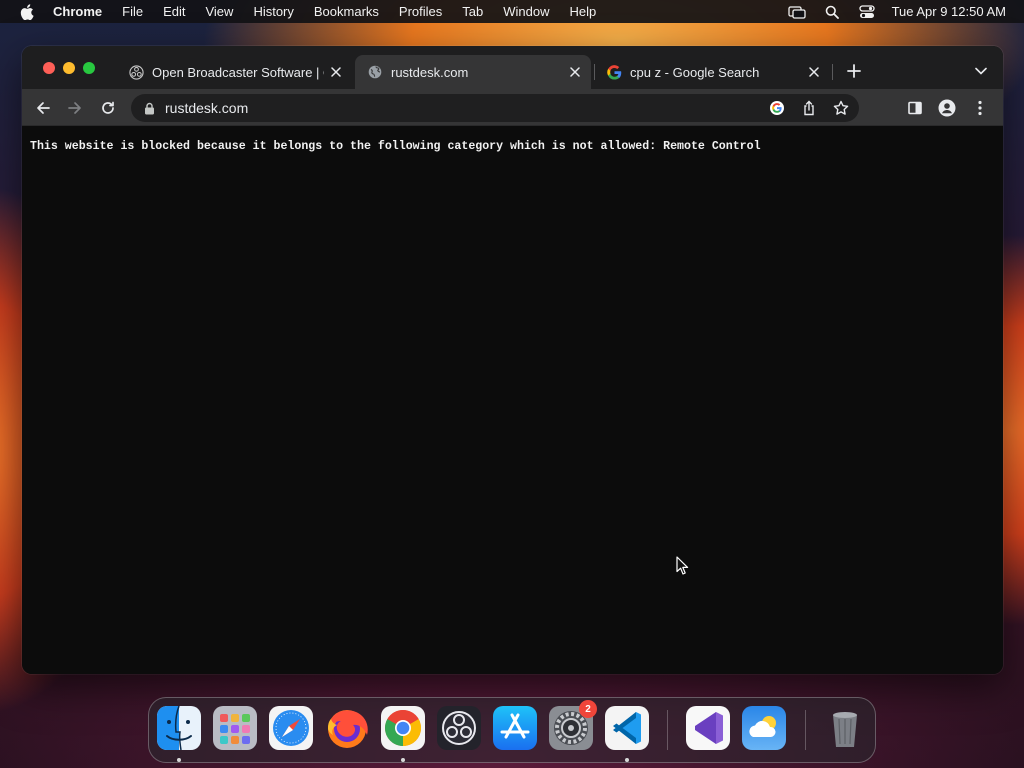  Describe the element at coordinates (708, 728) in the screenshot. I see `visual-studio-icon` at that location.